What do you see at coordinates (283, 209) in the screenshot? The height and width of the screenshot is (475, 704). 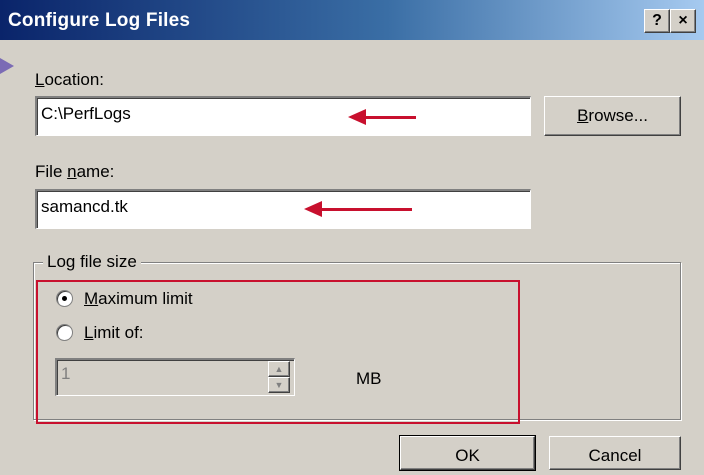 I see `file-name-input: samancd.tk` at bounding box center [283, 209].